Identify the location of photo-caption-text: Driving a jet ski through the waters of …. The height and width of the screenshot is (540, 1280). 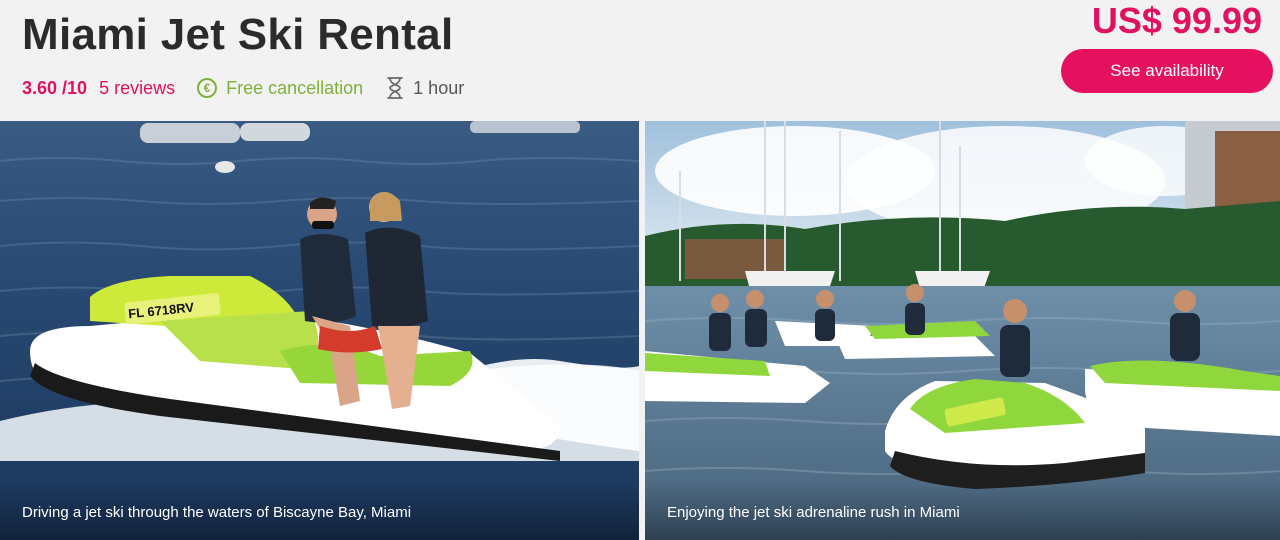
(217, 512).